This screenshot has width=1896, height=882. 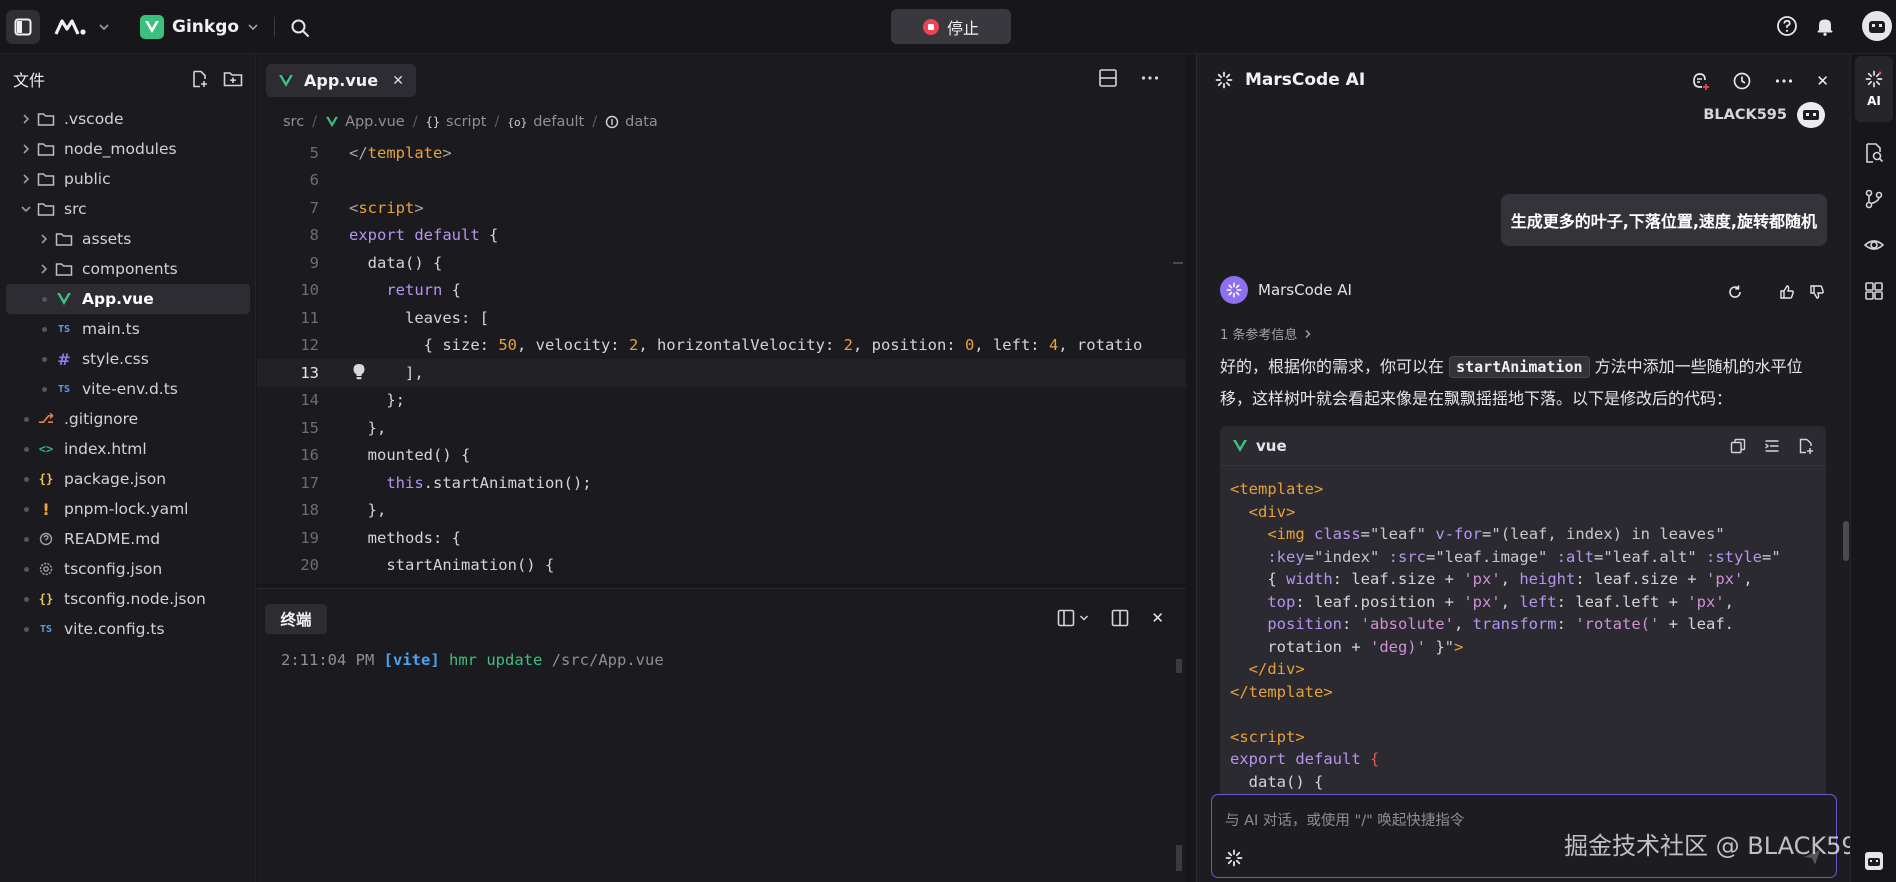 What do you see at coordinates (721, 511) in the screenshot?
I see `code-line: 18 },` at bounding box center [721, 511].